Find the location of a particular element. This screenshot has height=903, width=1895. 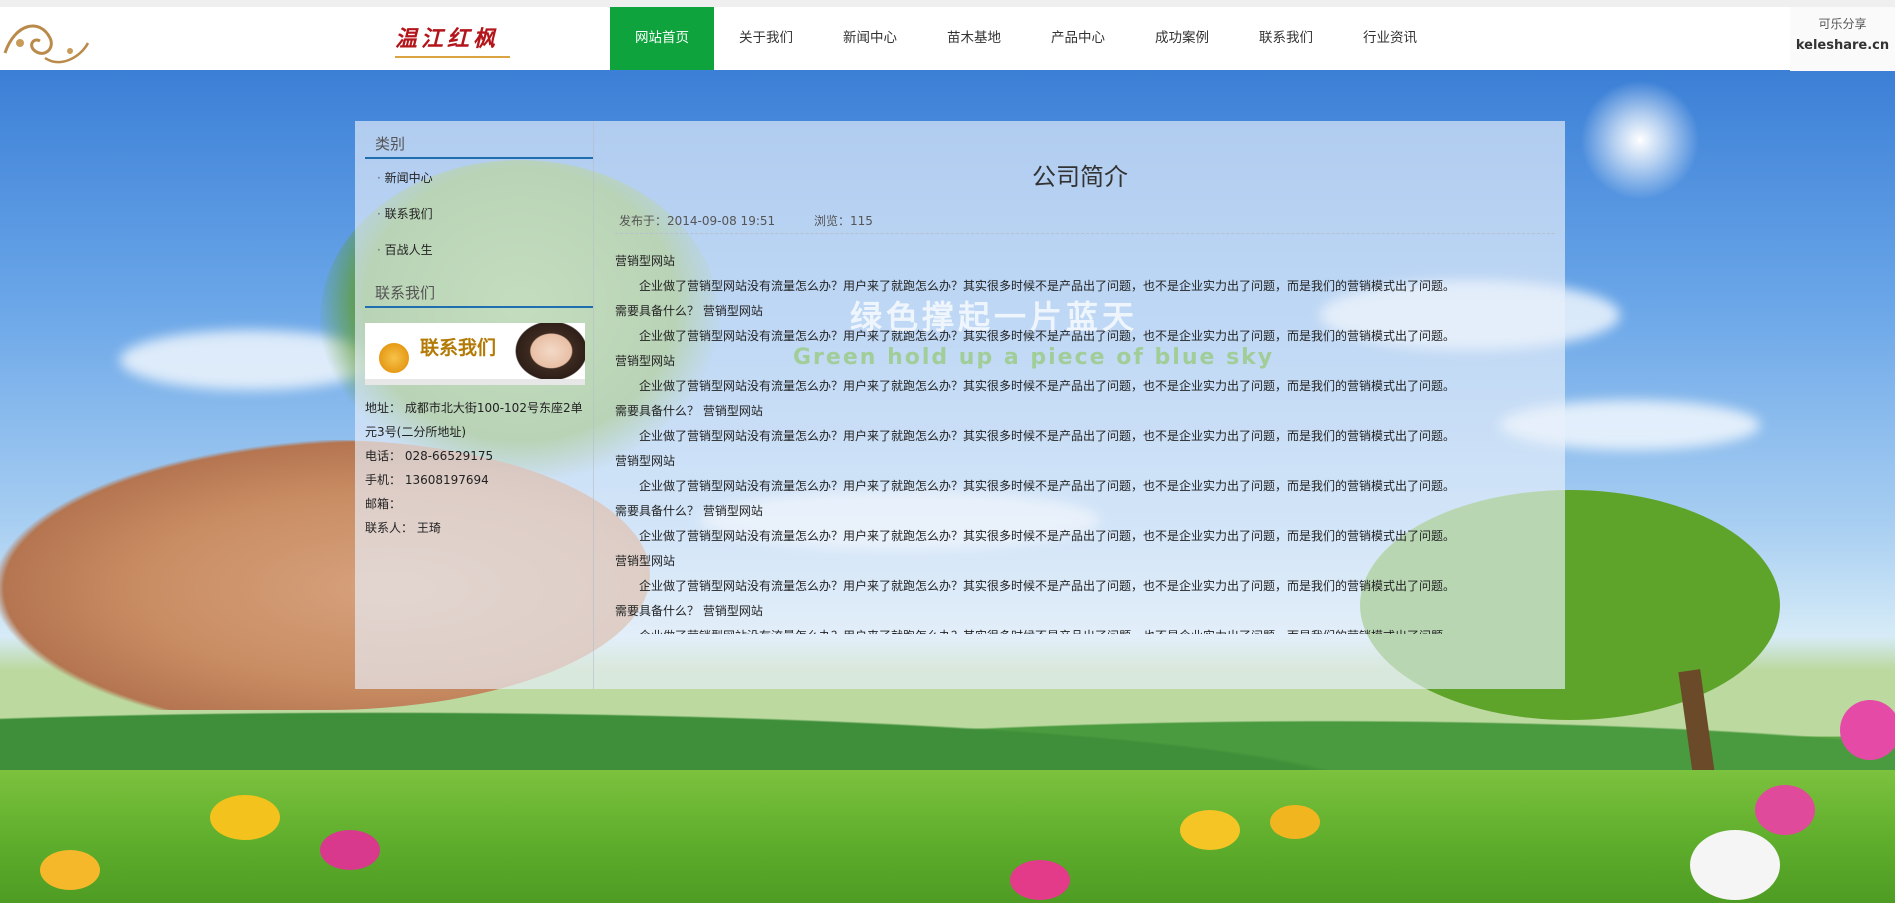

contact-banner: 联系我们 is located at coordinates (475, 354).